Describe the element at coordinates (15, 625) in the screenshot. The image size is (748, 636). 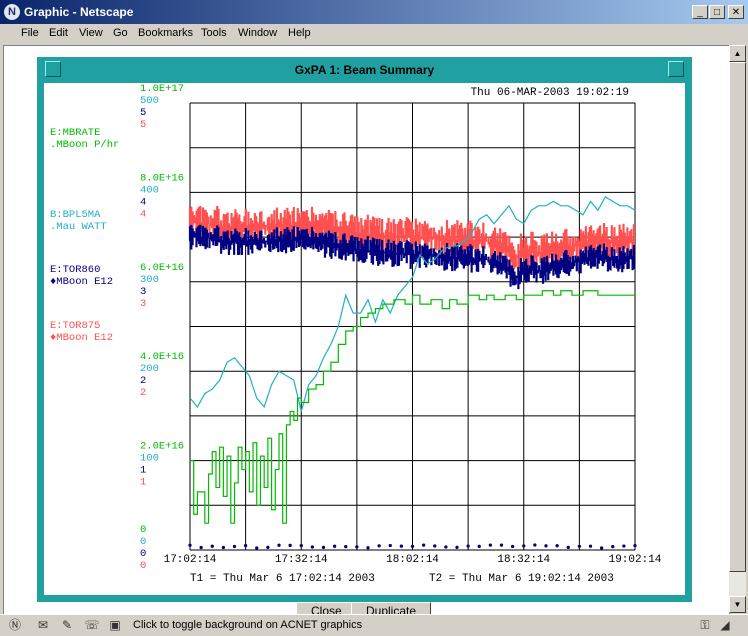
I see `netscape-status-icon: Ⓝ` at that location.